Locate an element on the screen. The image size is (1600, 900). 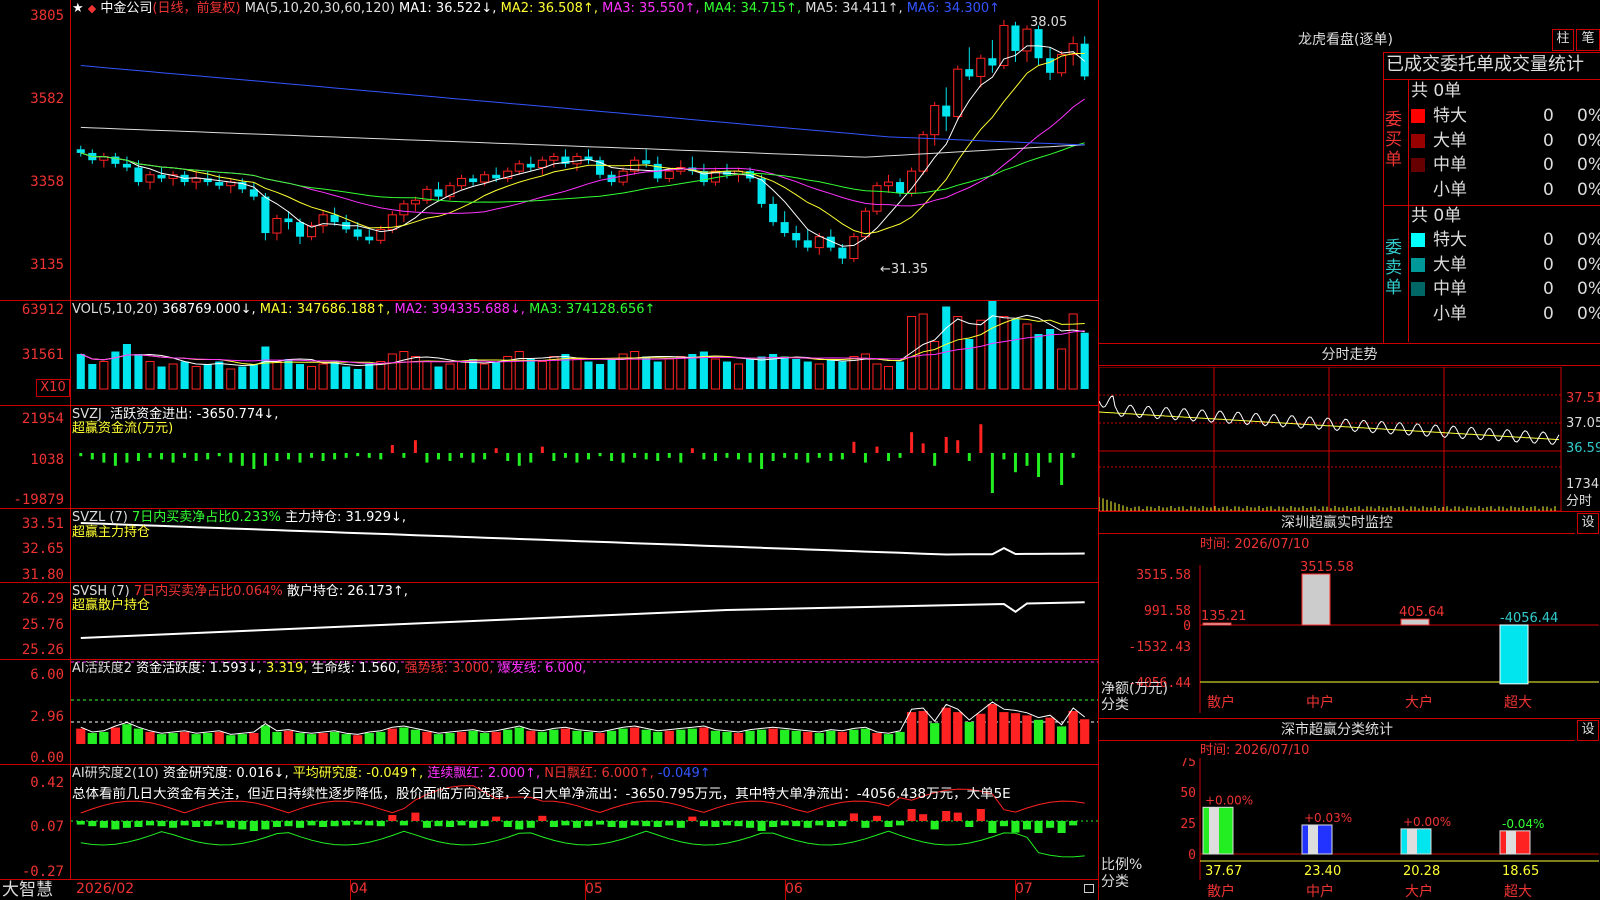
sz-axis-3: -1532.43 is located at coordinates (1159, 647).